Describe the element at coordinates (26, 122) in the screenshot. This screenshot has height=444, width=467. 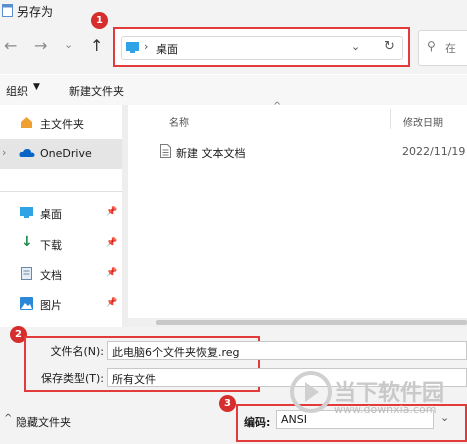
I see `home-icon` at that location.